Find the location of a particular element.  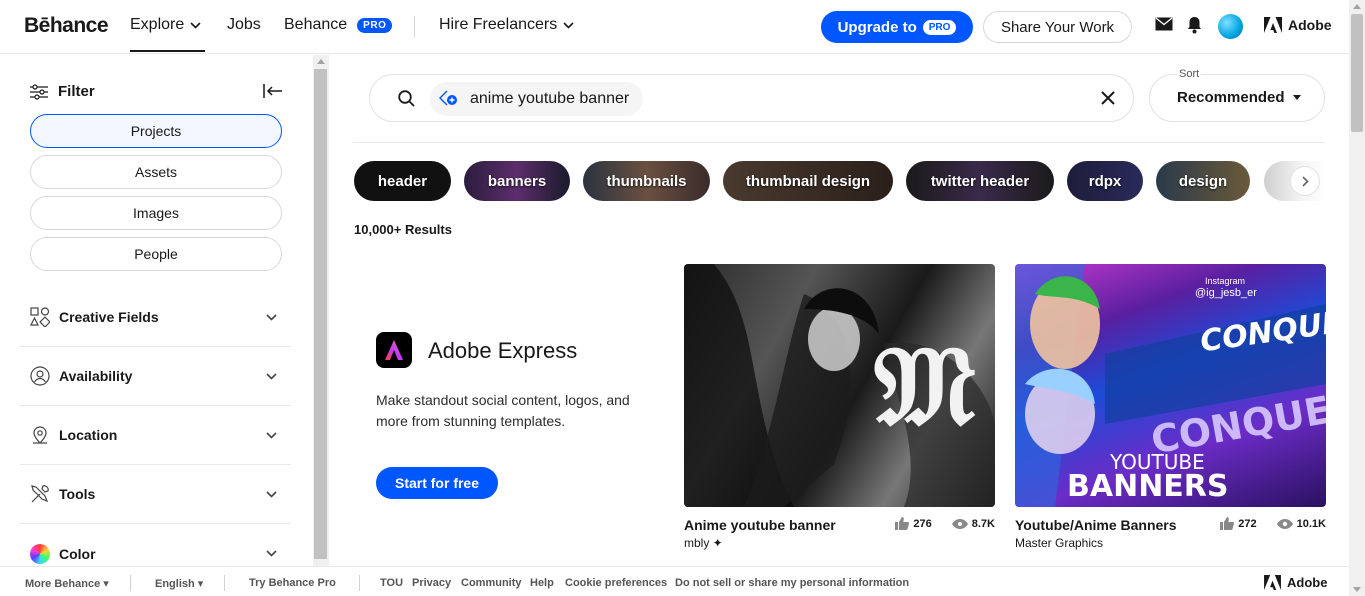

location-pin-icon is located at coordinates (40, 435).